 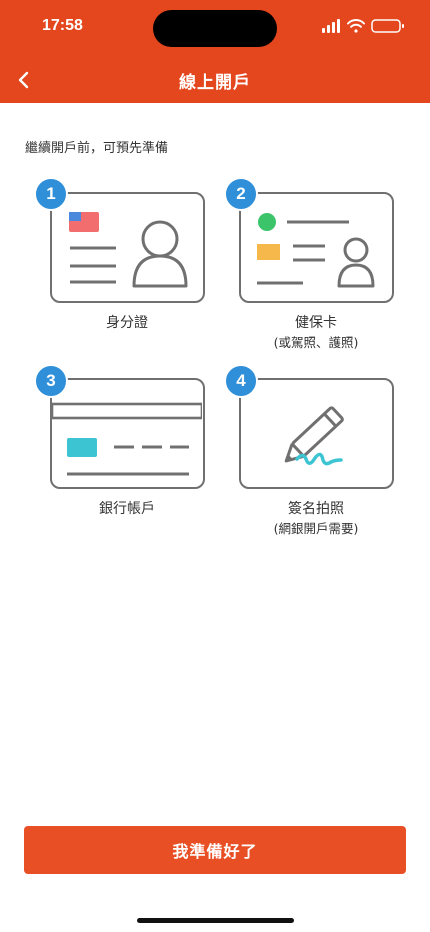 I want to click on step-title: 簽名拍照, so click(x=316, y=509).